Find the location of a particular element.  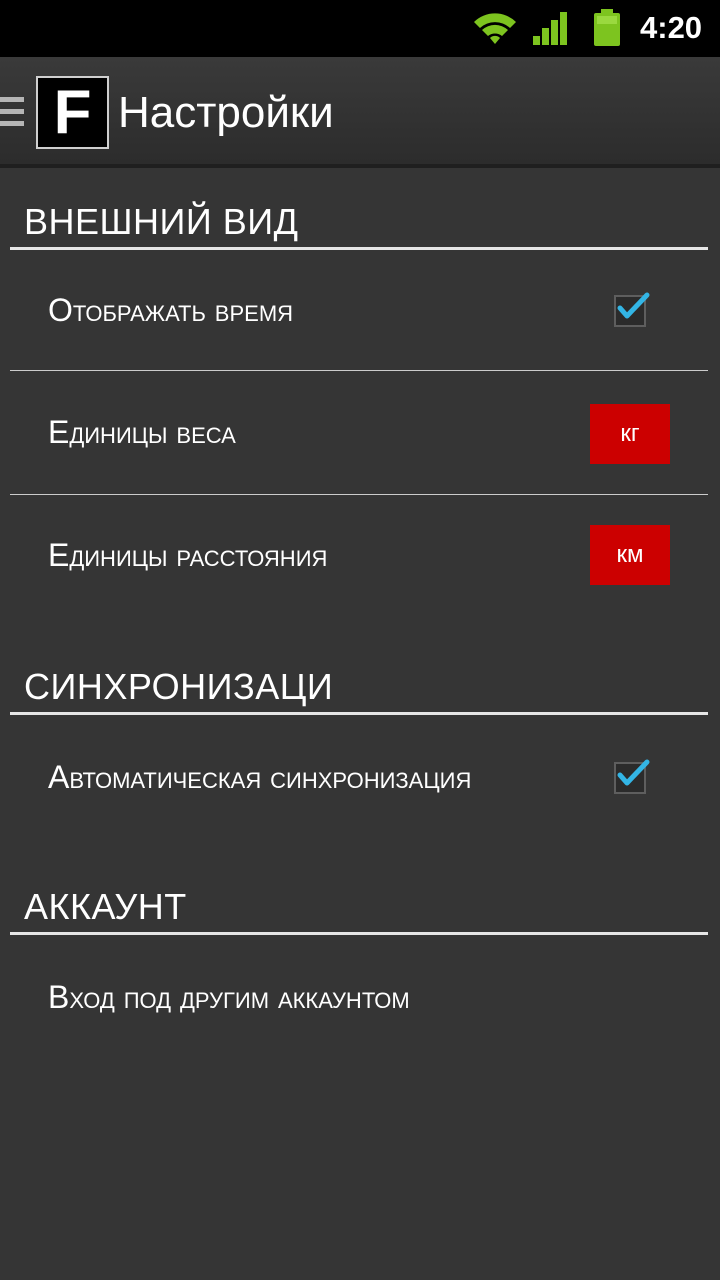

pref-show-time: Отображать время is located at coordinates (359, 310).